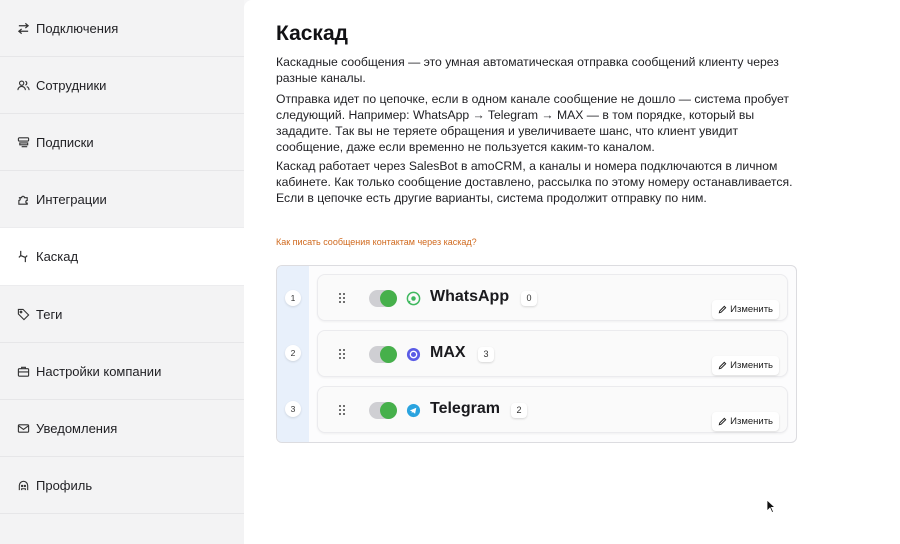  Describe the element at coordinates (552, 353) in the screenshot. I see `channel-card-max: MAX 3 Изменить` at that location.